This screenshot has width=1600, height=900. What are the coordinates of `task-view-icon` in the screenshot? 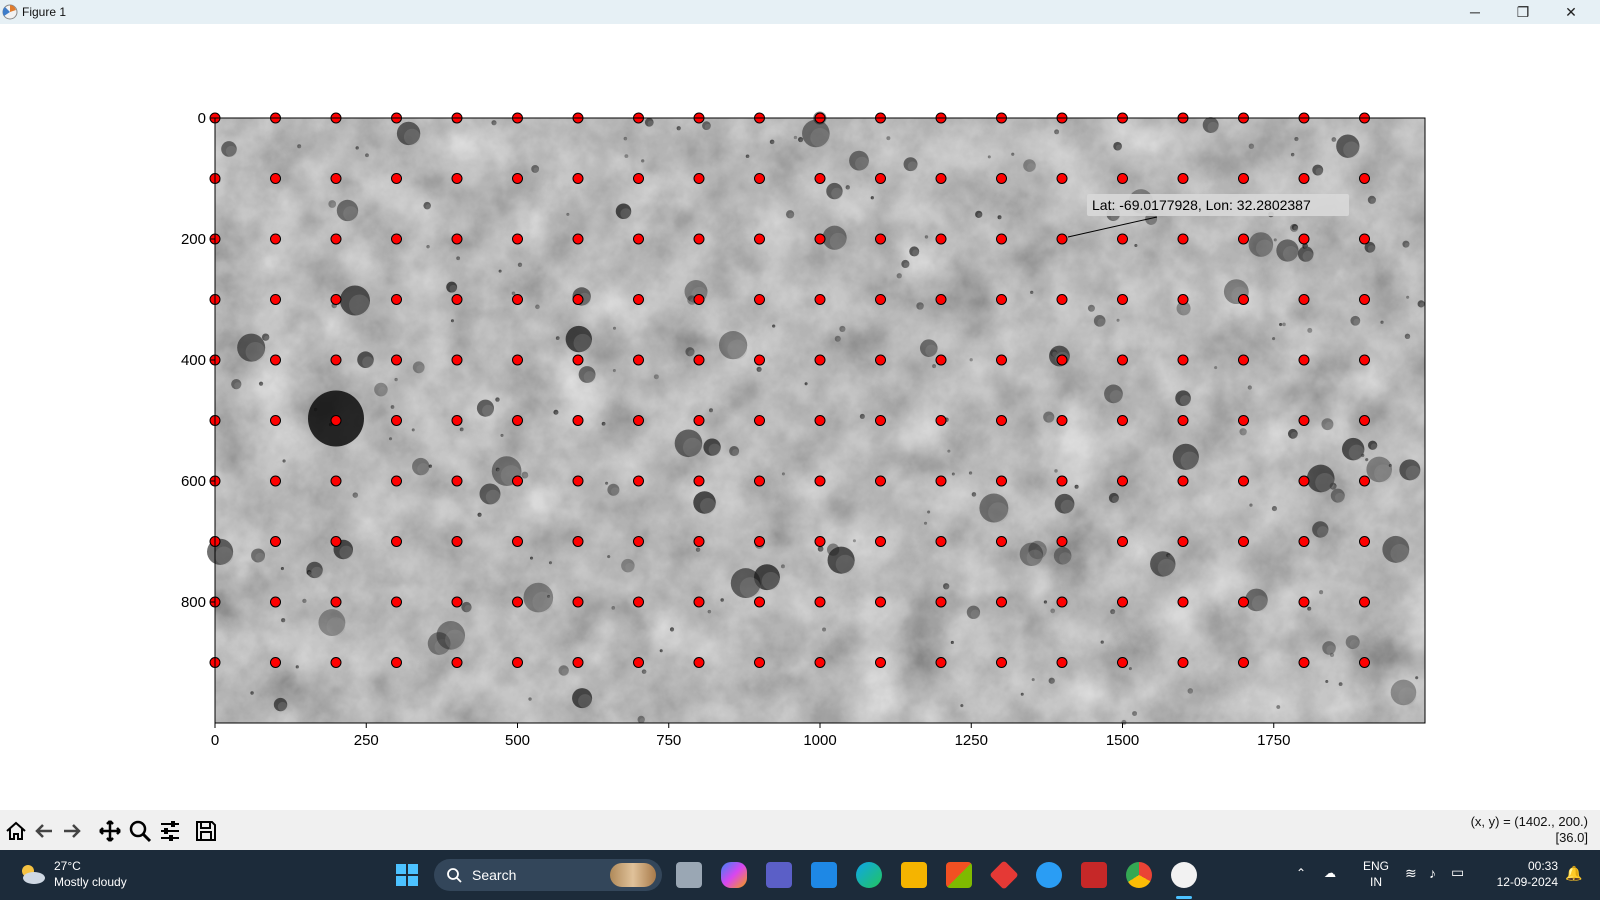 It's located at (689, 875).